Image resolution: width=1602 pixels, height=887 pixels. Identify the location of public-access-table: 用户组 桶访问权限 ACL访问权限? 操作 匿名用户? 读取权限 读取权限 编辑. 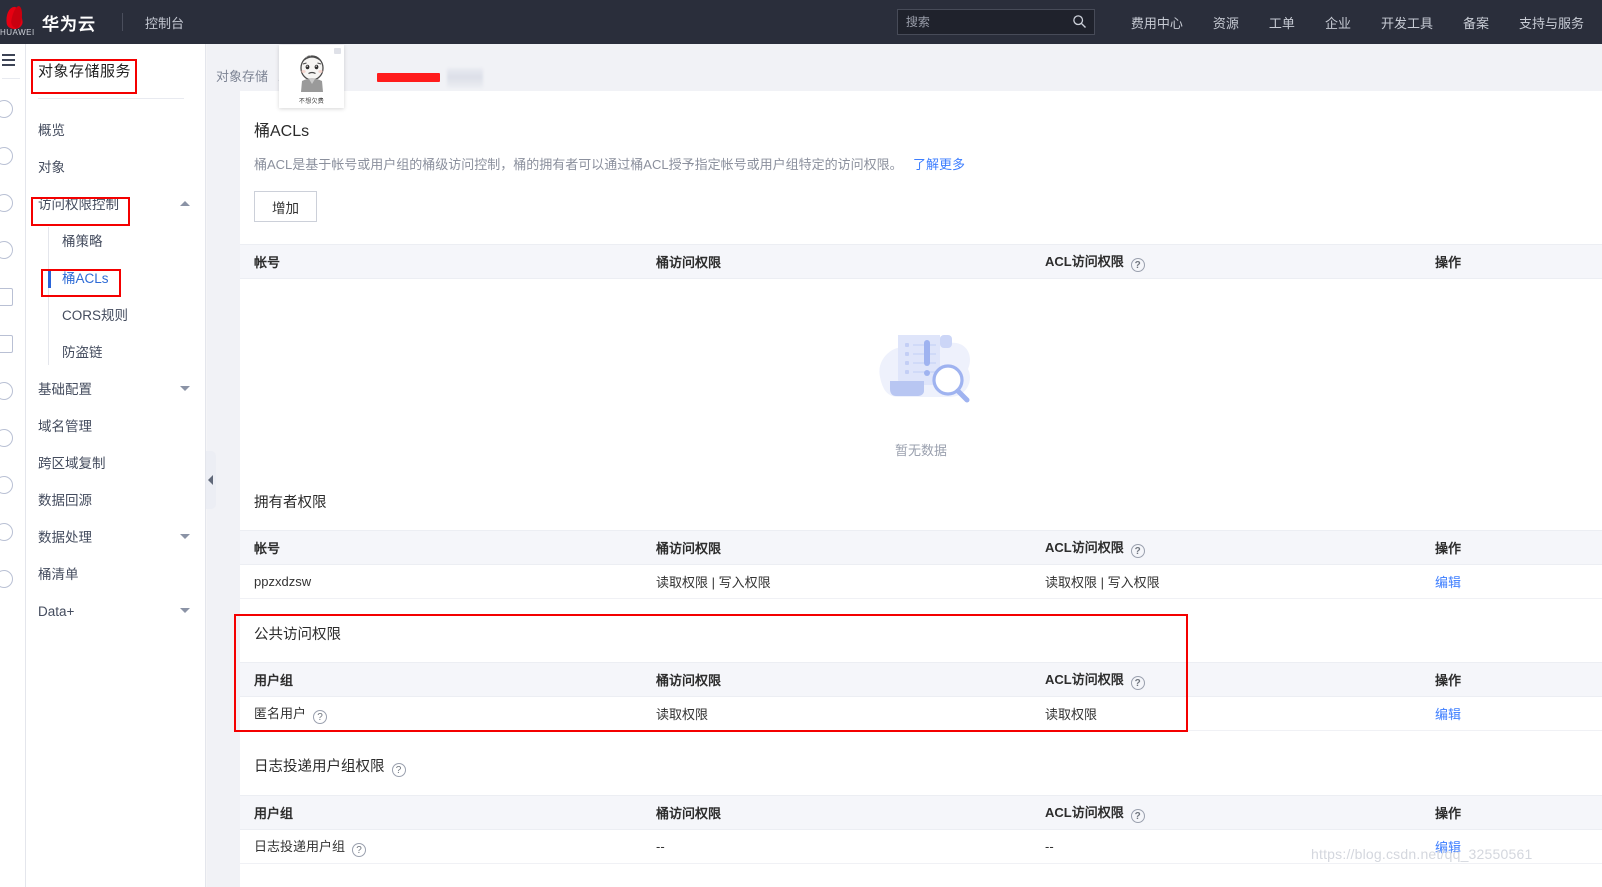
(921, 696).